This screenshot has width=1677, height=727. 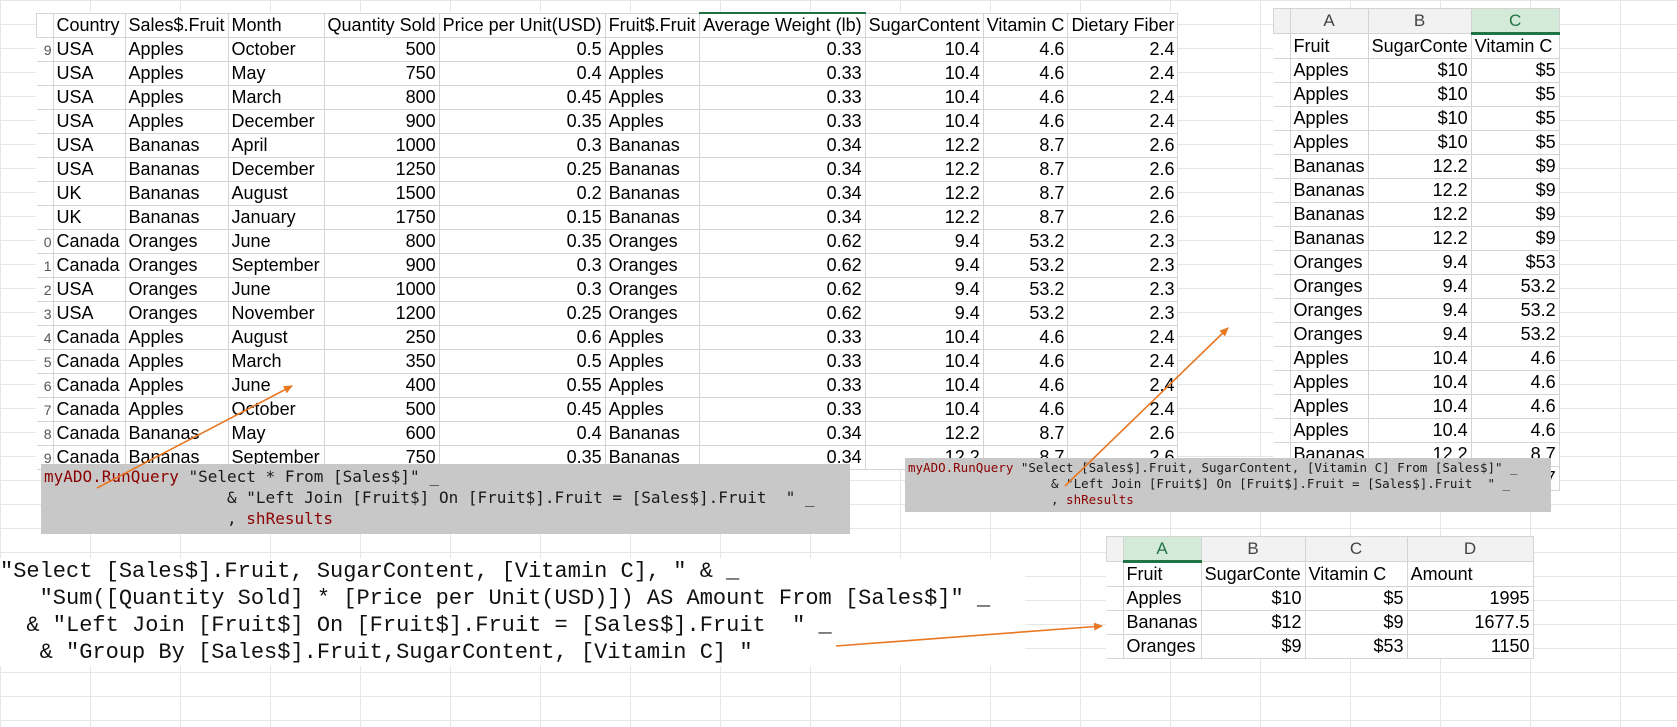 What do you see at coordinates (1320, 622) in the screenshot?
I see `table-row: Bananas $12 $9 1677.5` at bounding box center [1320, 622].